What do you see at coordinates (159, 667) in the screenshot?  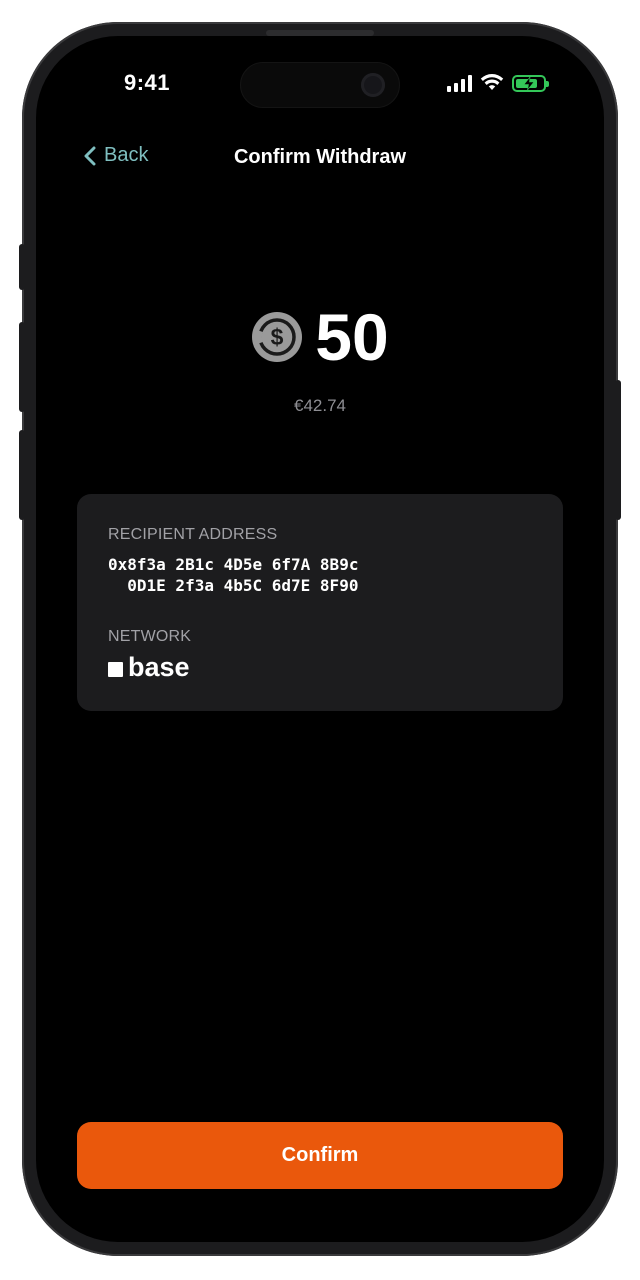 I see `network-name: base` at bounding box center [159, 667].